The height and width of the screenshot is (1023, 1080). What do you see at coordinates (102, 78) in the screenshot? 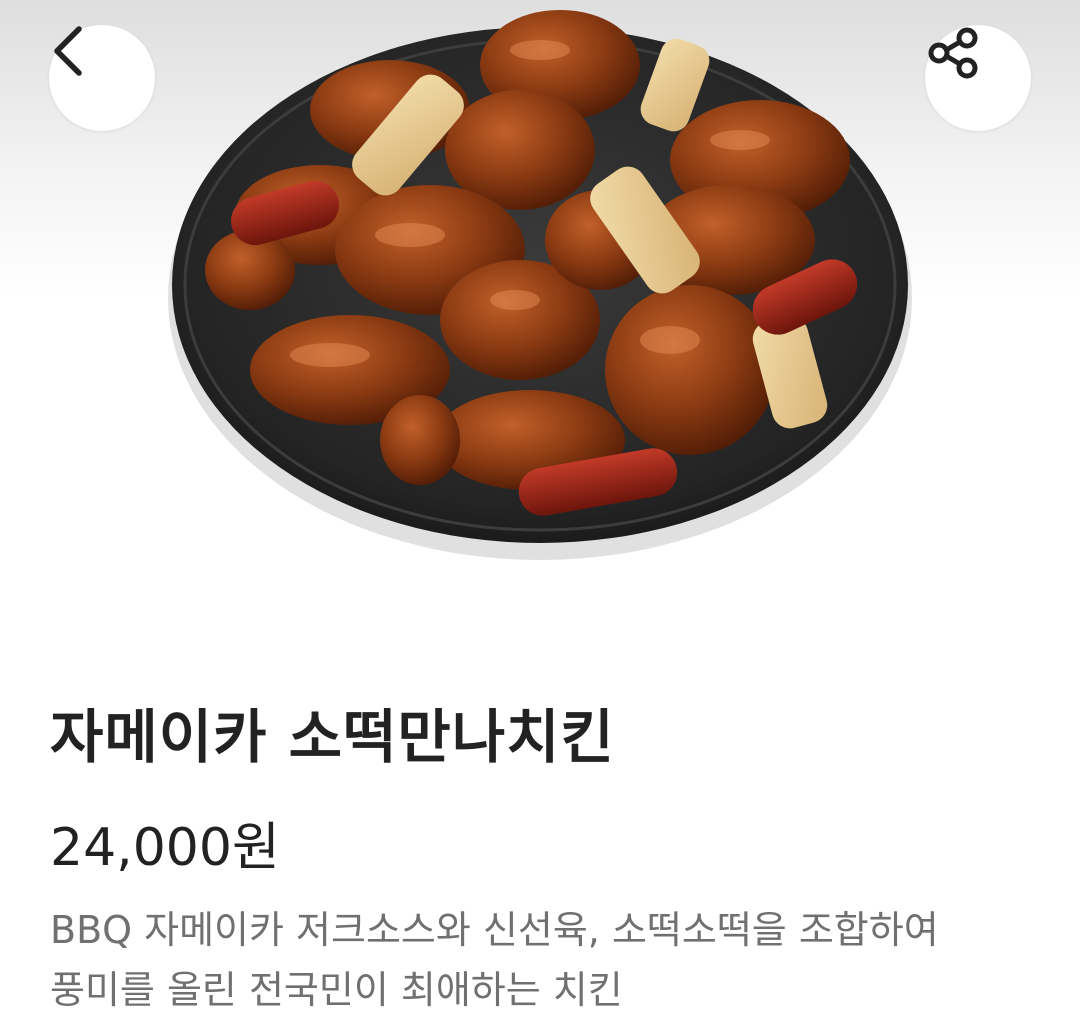
I see `back-button` at bounding box center [102, 78].